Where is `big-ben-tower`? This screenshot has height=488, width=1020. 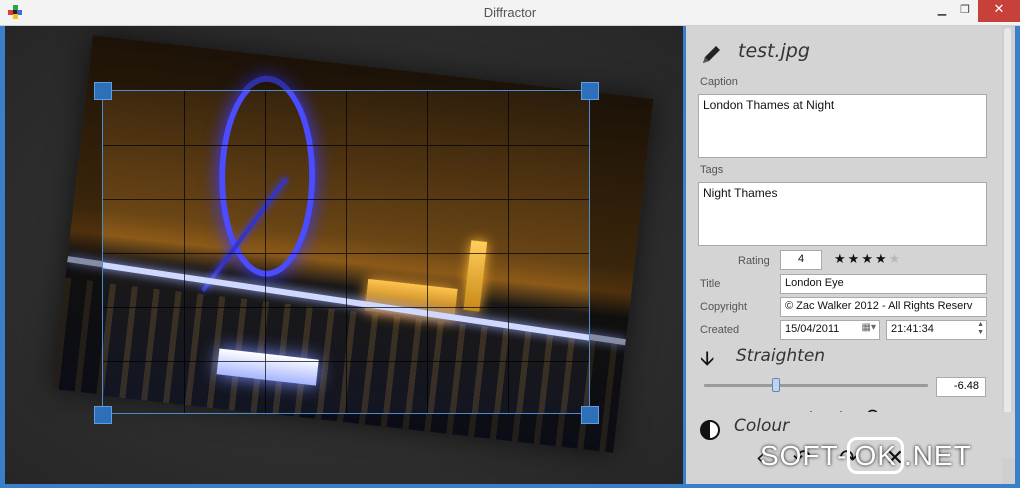 big-ben-tower is located at coordinates (475, 276).